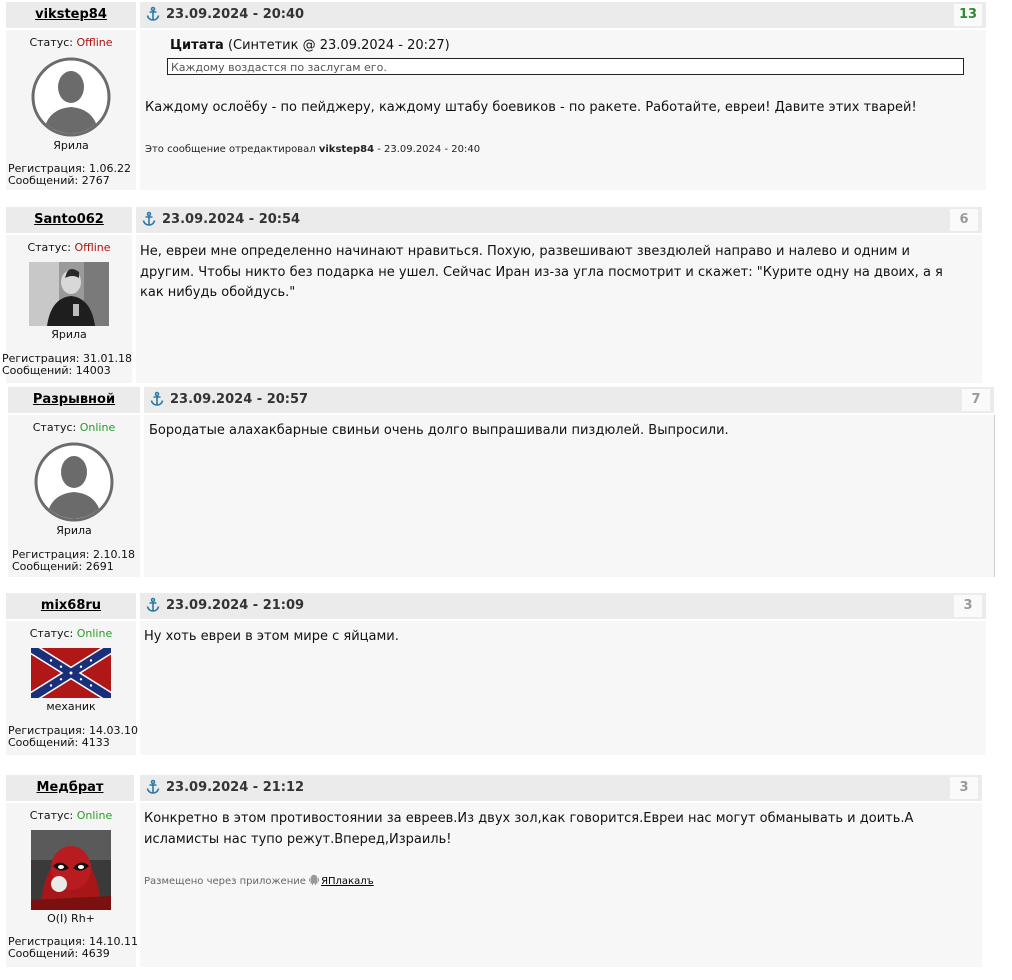  I want to click on post-body: Ну хоть евреи в этом мире с яйцами., so click(563, 688).